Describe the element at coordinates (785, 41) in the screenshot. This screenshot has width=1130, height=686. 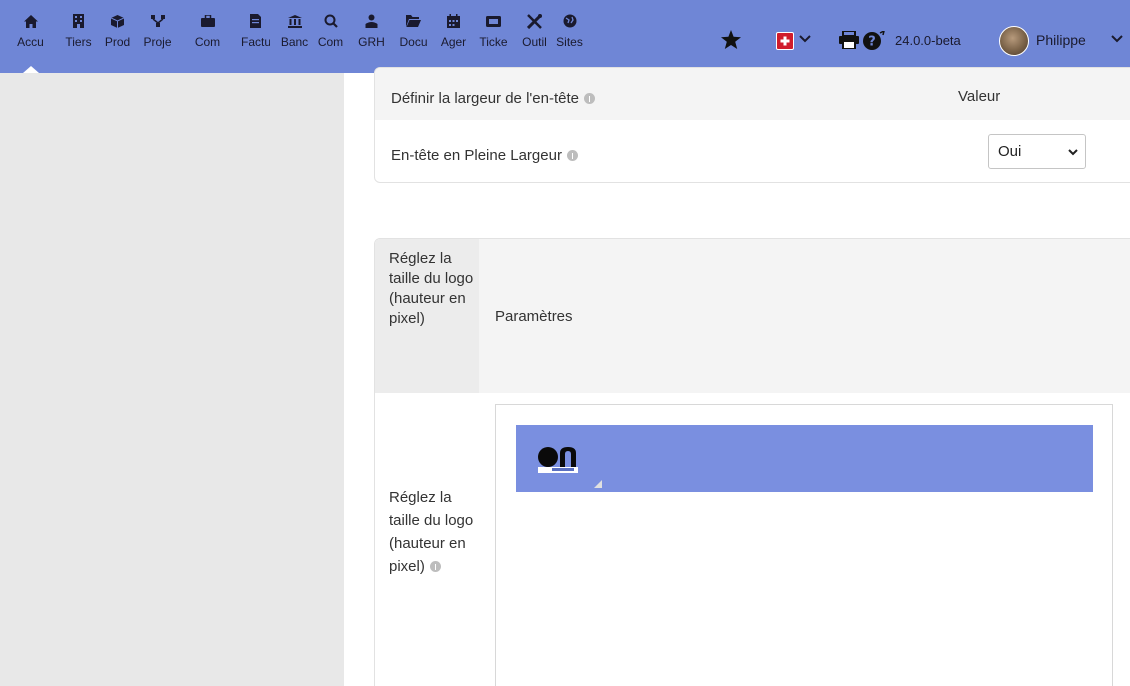
I see `swiss-flag-icon` at that location.